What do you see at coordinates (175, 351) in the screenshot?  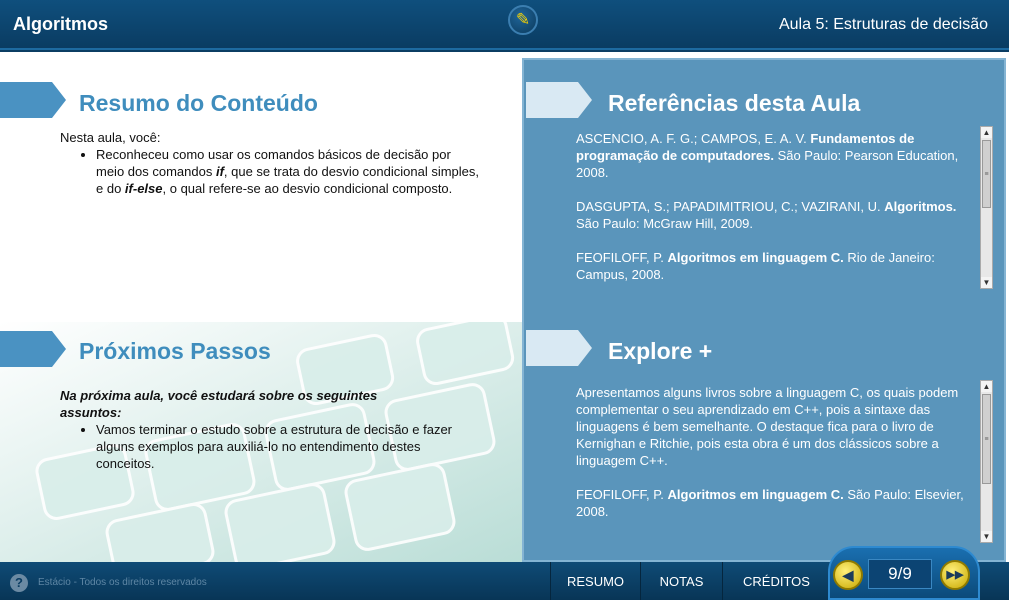 I see `next-steps-title: Próximos Passos` at bounding box center [175, 351].